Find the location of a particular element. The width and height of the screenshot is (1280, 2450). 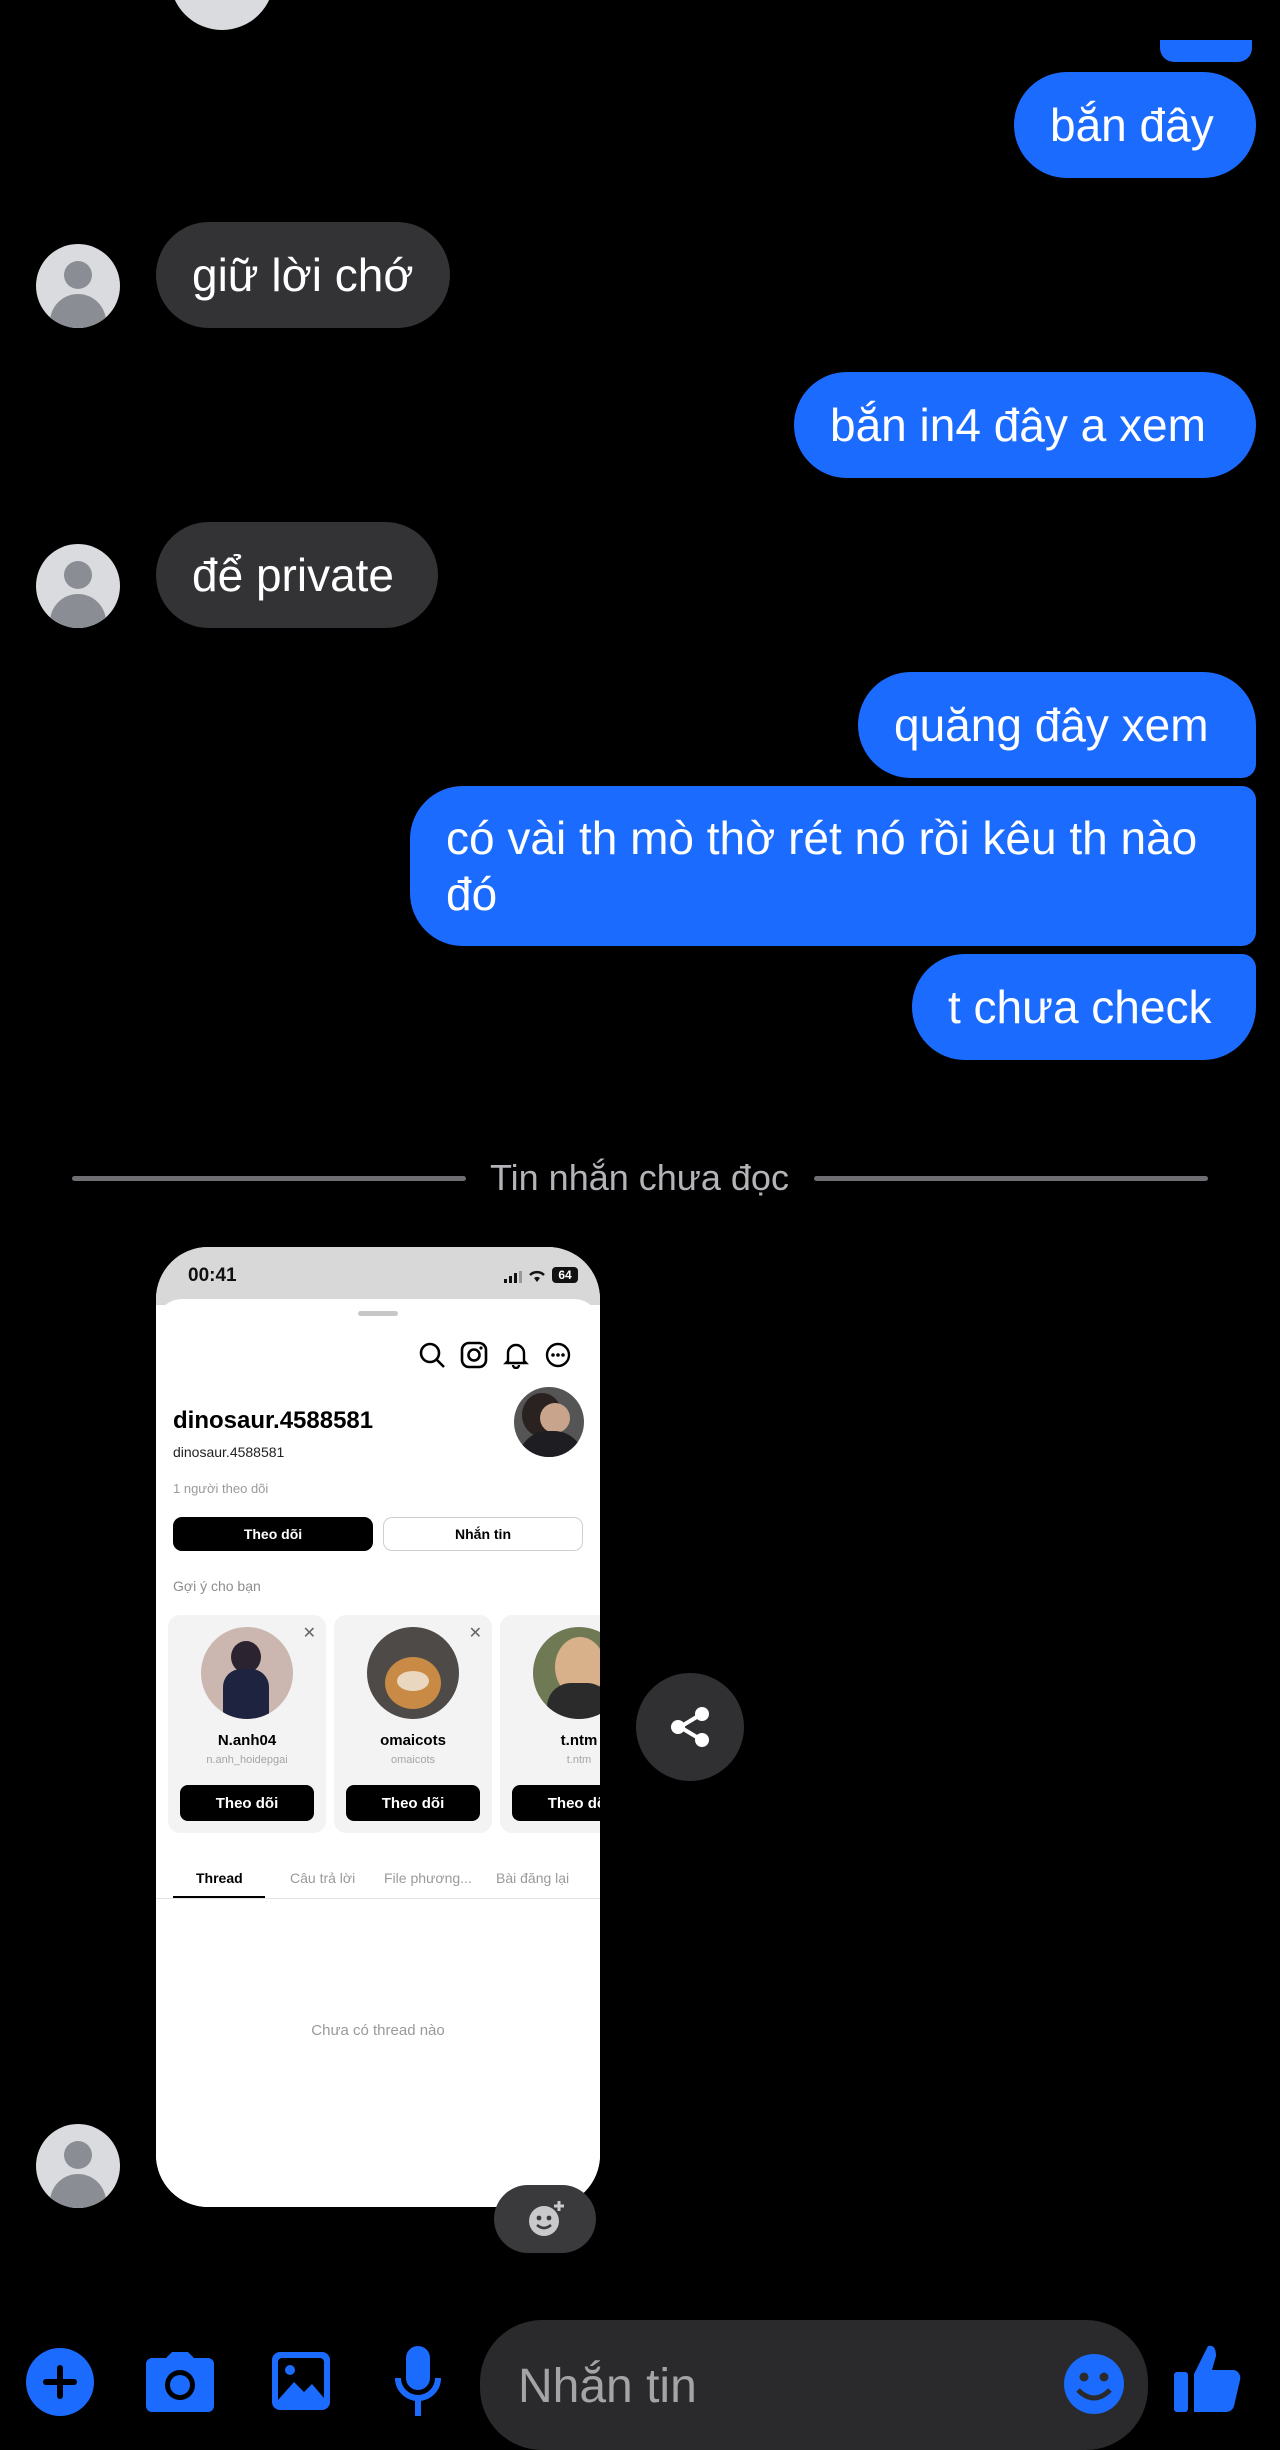

battery-icon: 64 is located at coordinates (565, 1275).